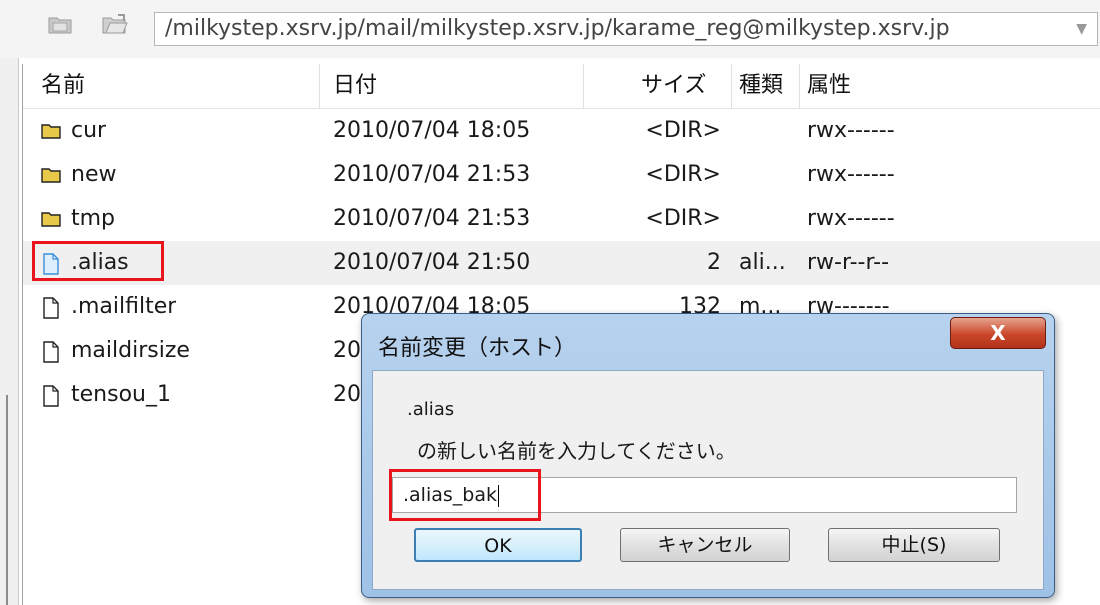 Image resolution: width=1100 pixels, height=605 pixels. I want to click on folder-up-icon, so click(60, 24).